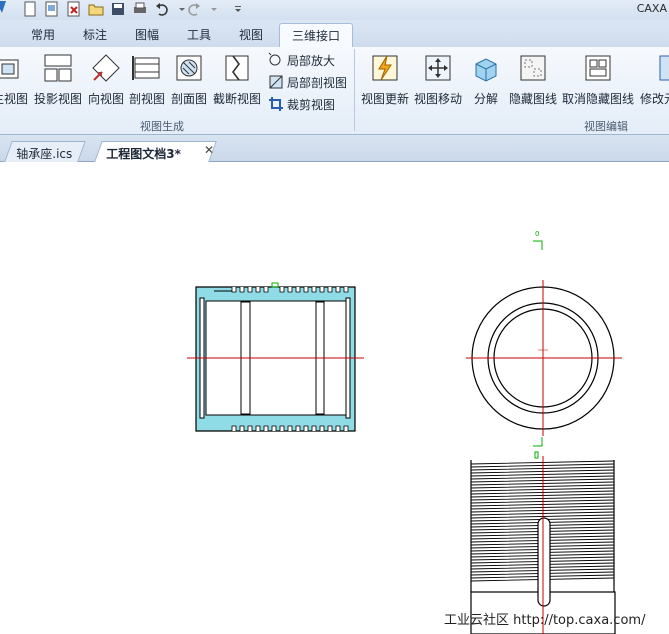 The height and width of the screenshot is (634, 669). I want to click on thread-view-marker, so click(536, 455).